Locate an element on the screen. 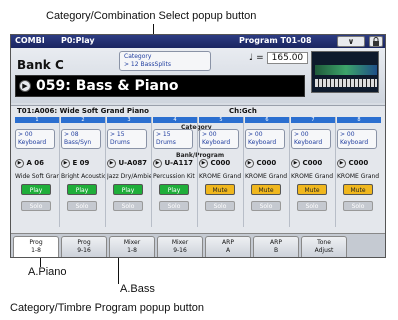  program-number: A 06 is located at coordinates (35, 163).